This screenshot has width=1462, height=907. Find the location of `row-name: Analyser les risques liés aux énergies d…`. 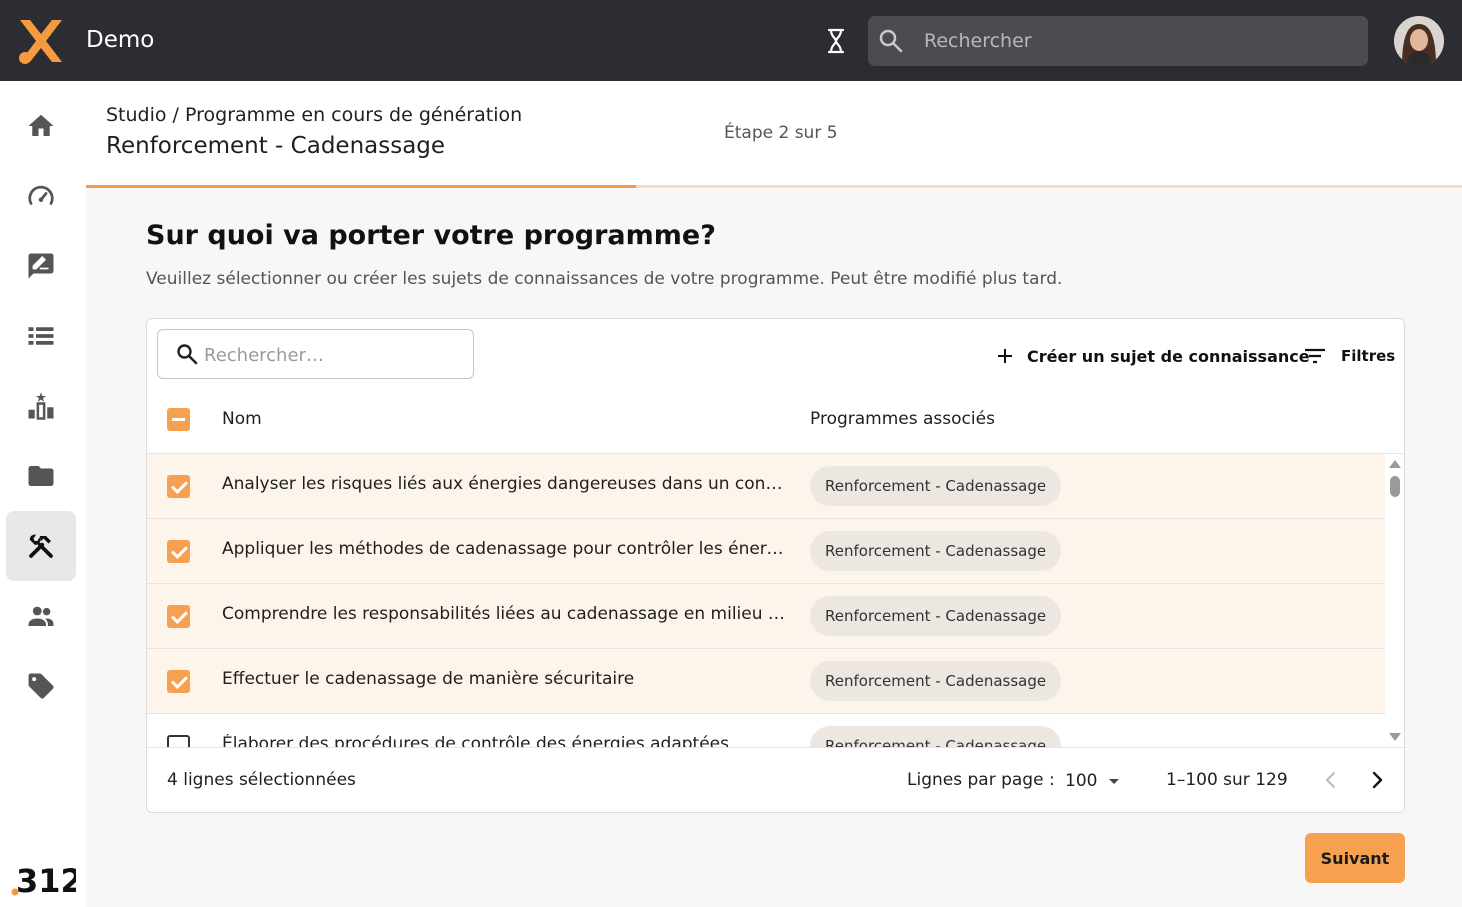

row-name: Analyser les risques liés aux énergies d… is located at coordinates (504, 484).